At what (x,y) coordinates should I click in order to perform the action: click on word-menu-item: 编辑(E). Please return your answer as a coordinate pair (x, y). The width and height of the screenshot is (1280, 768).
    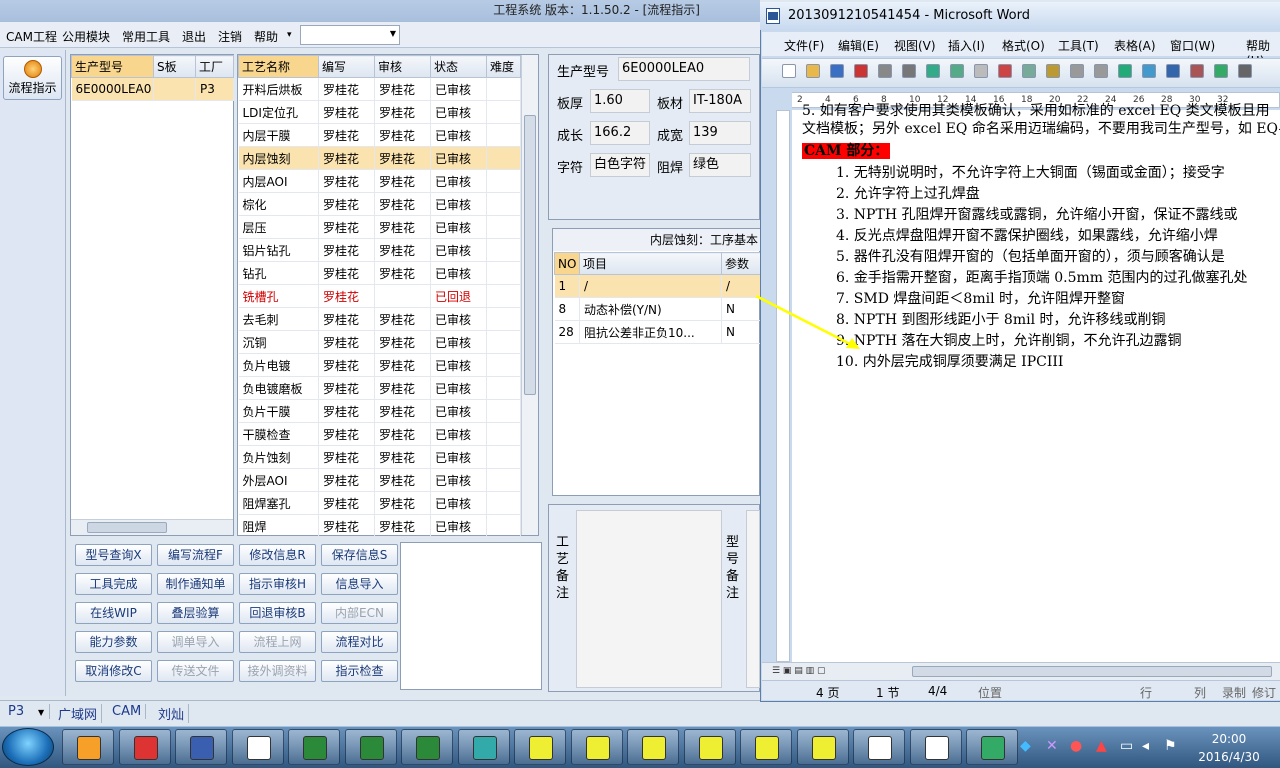
    Looking at the image, I should click on (858, 45).